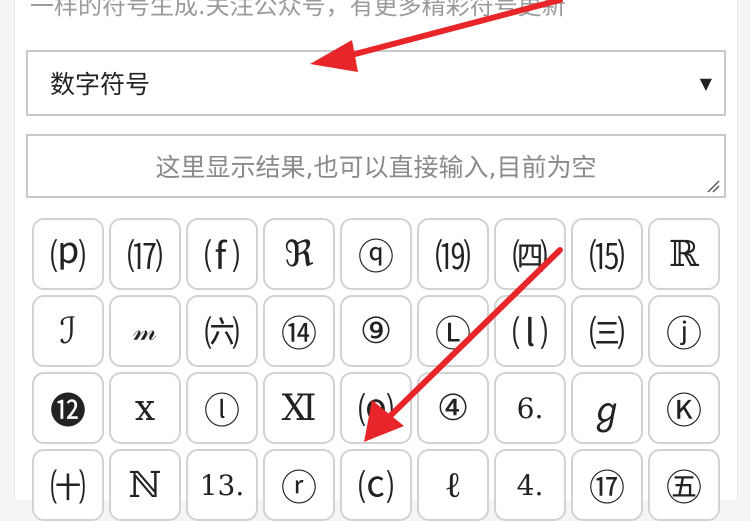  I want to click on symbol-key: Ⓛ, so click(453, 331).